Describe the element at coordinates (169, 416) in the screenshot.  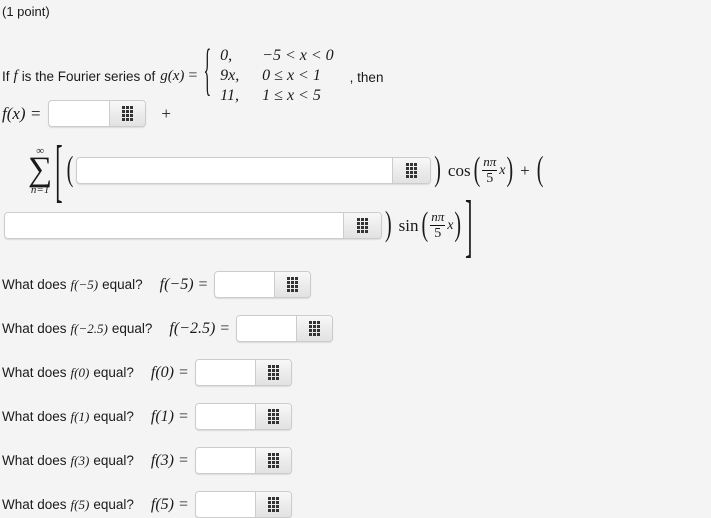
I see `question-equation-label: f(1) =` at that location.